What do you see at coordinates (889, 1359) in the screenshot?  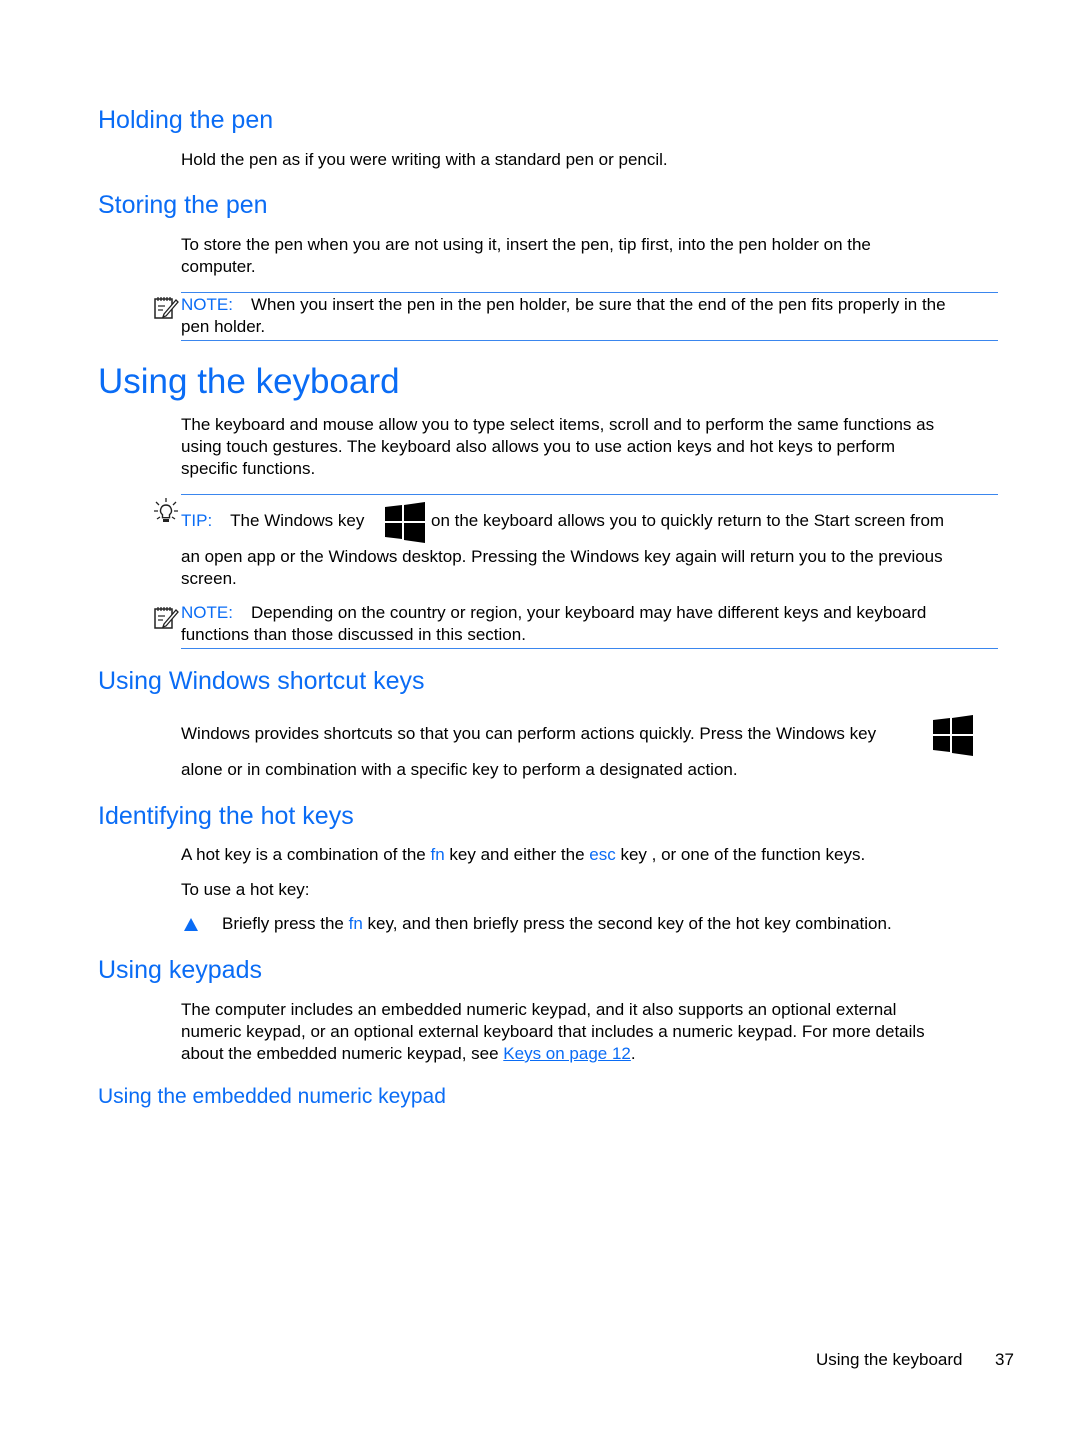 I see `footer-section-title: Using the keyboard` at bounding box center [889, 1359].